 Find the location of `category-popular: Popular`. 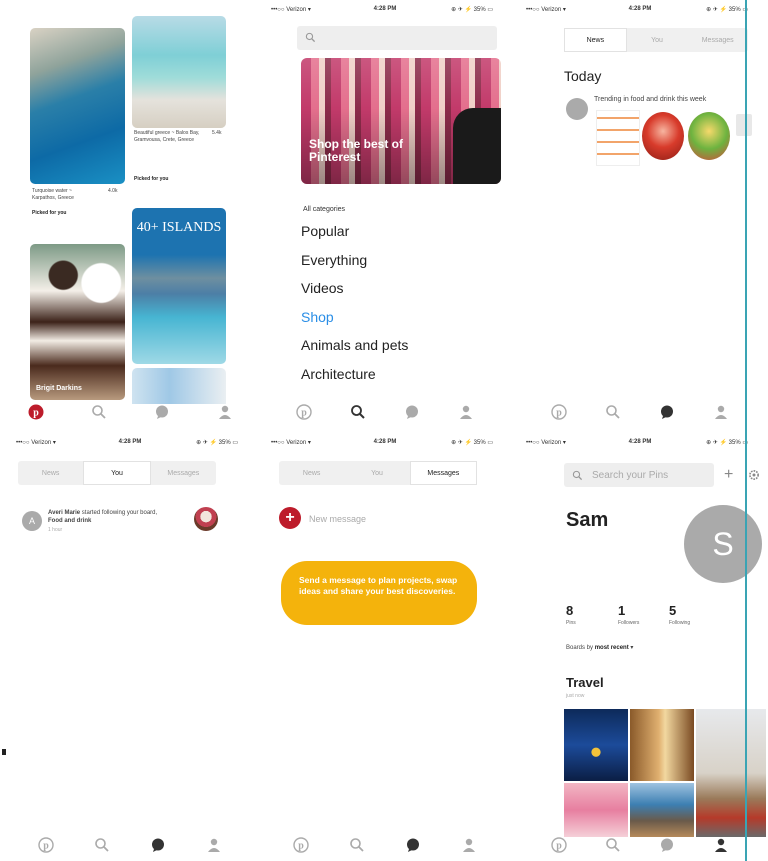

category-popular: Popular is located at coordinates (354, 234).